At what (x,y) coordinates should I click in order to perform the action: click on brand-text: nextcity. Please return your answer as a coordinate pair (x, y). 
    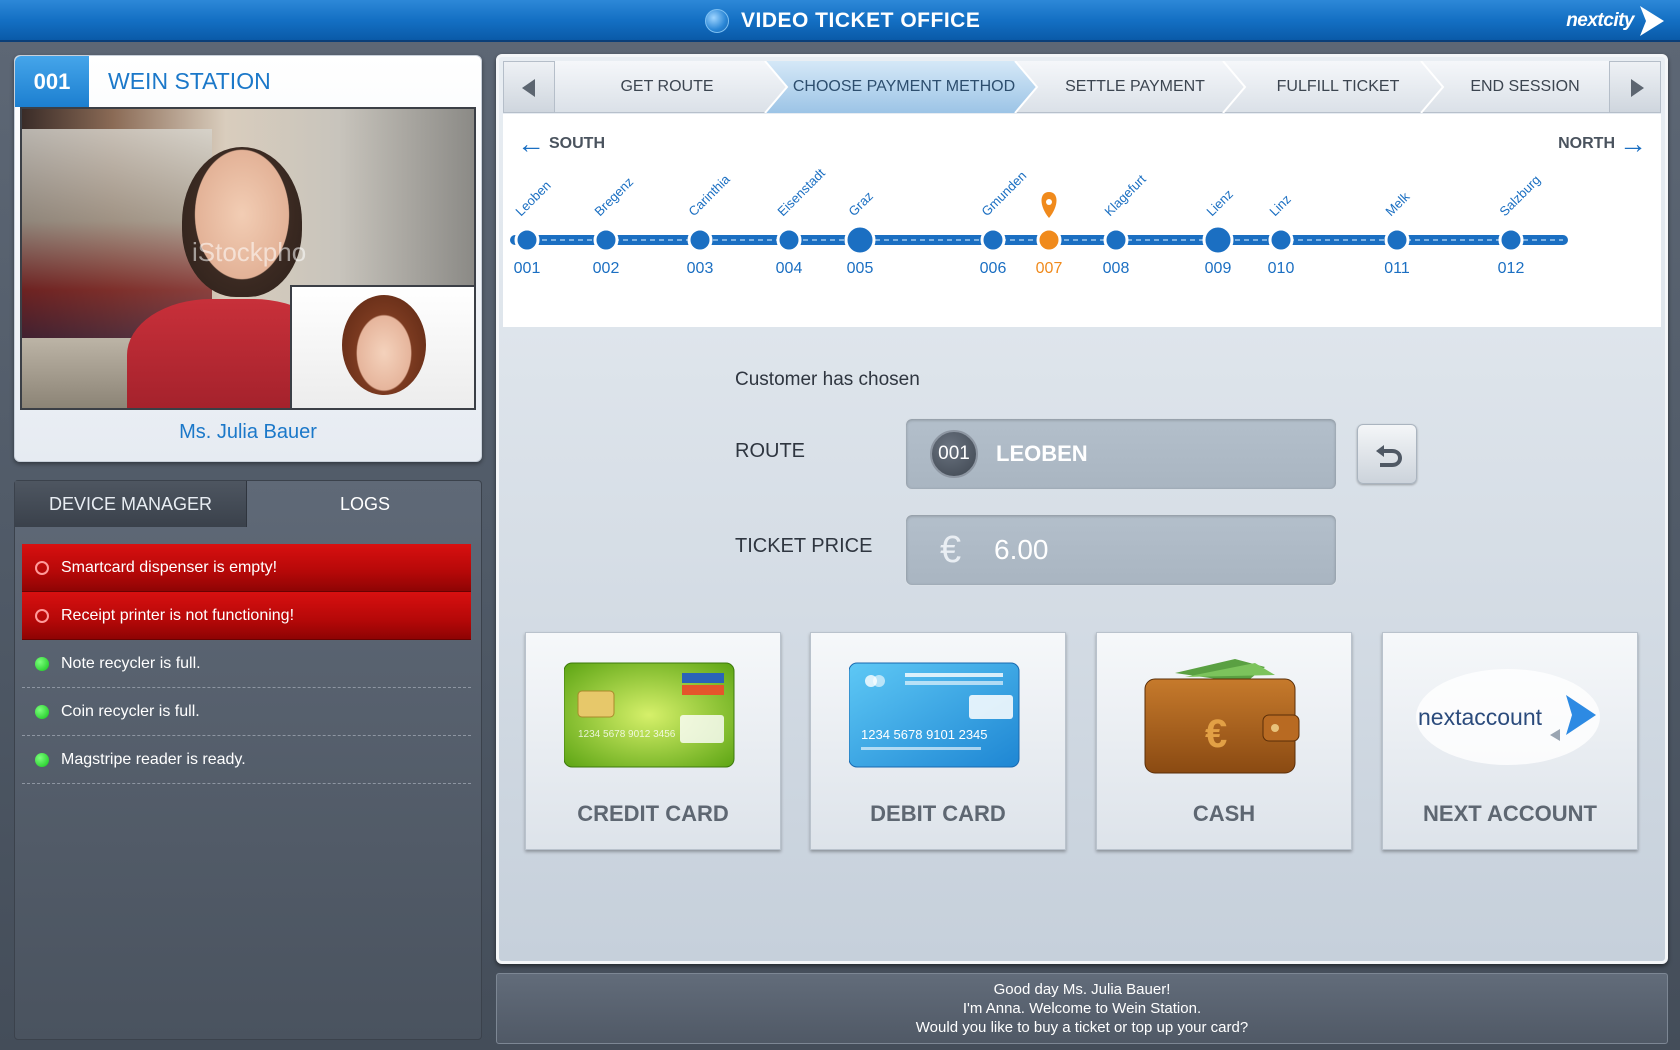
    Looking at the image, I should click on (1600, 20).